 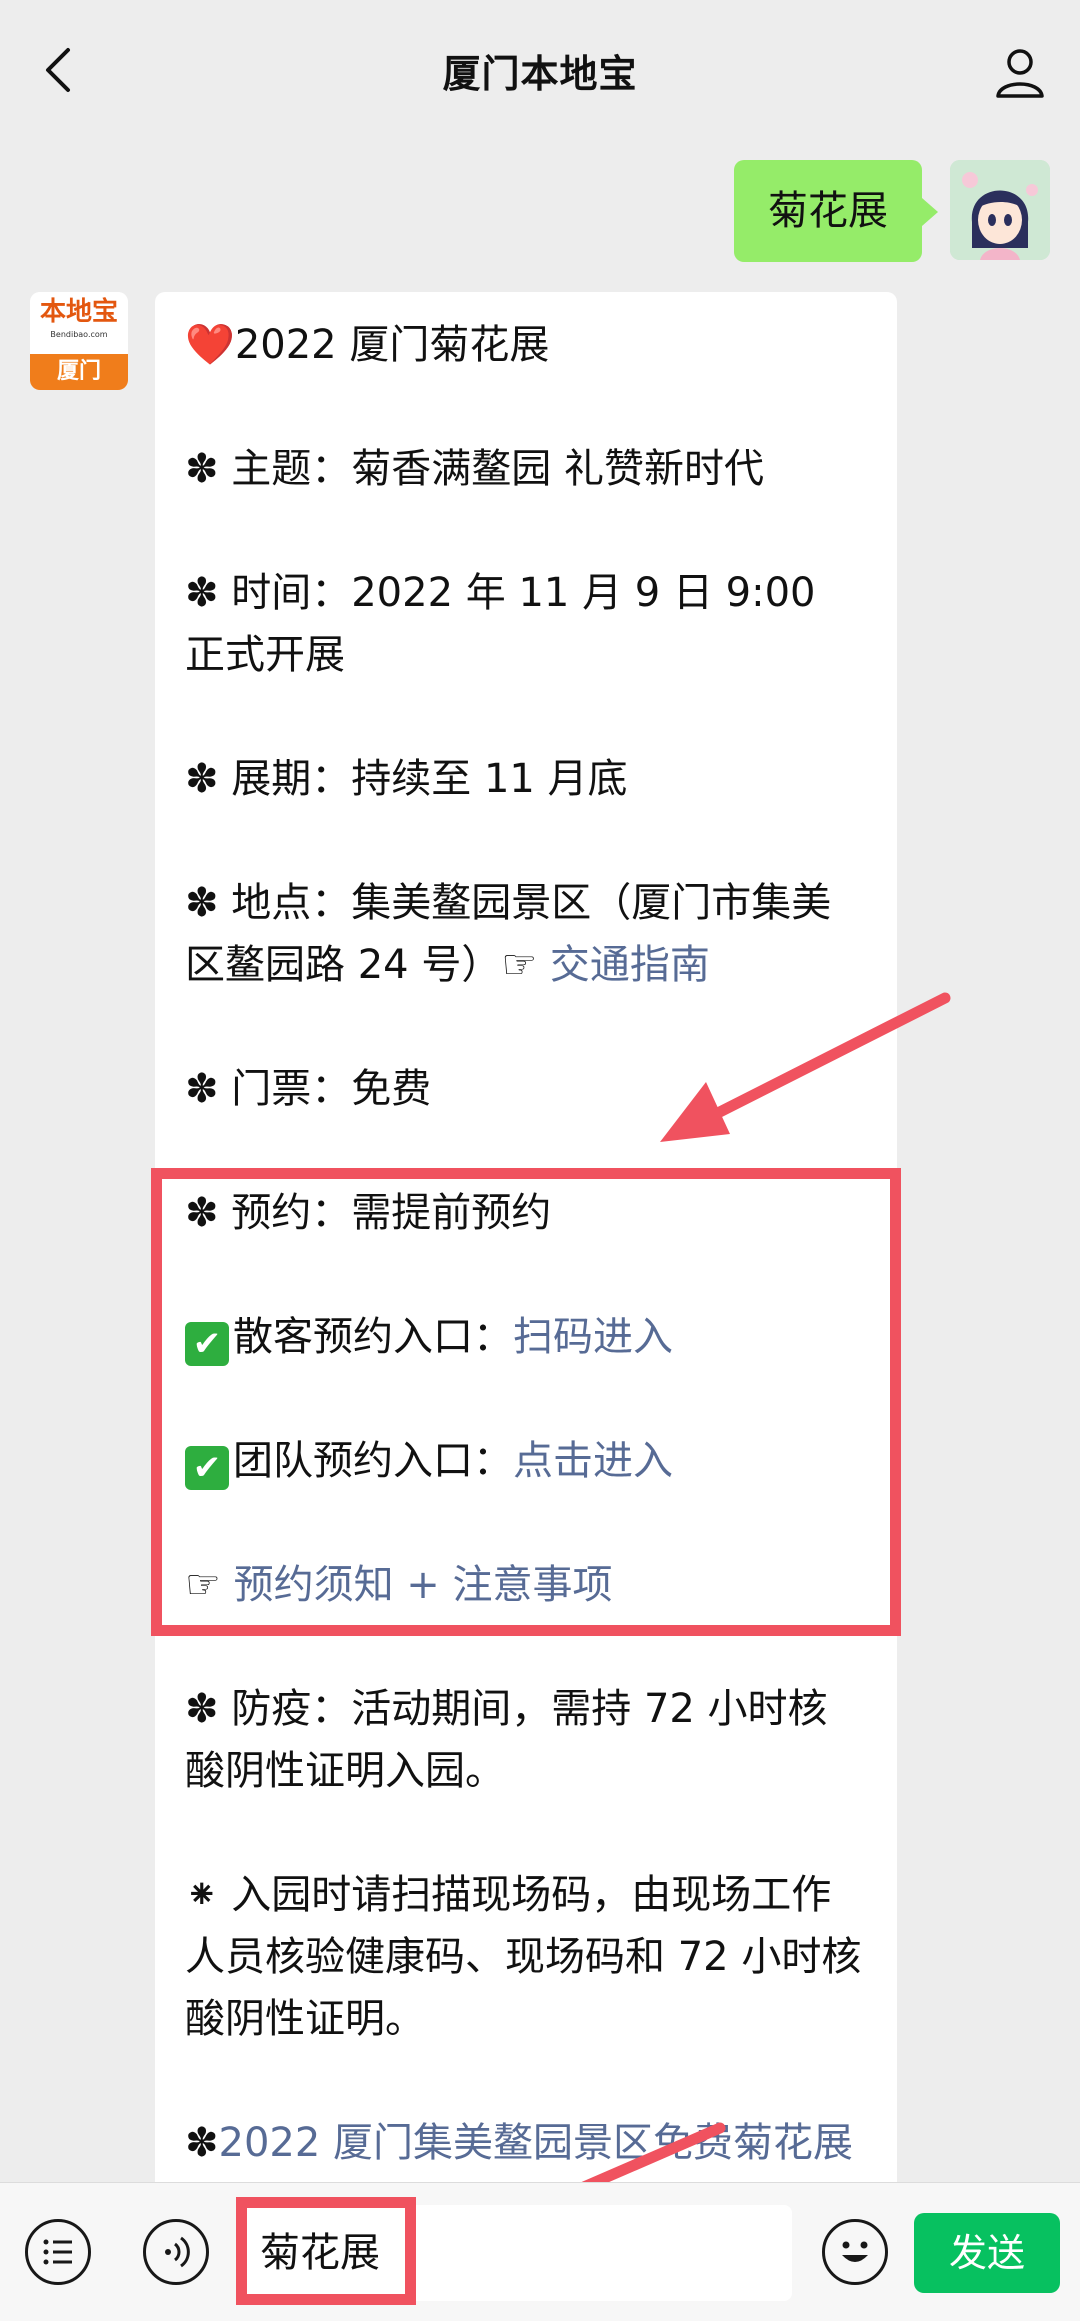 What do you see at coordinates (60, 70) in the screenshot?
I see `chevron-left-icon` at bounding box center [60, 70].